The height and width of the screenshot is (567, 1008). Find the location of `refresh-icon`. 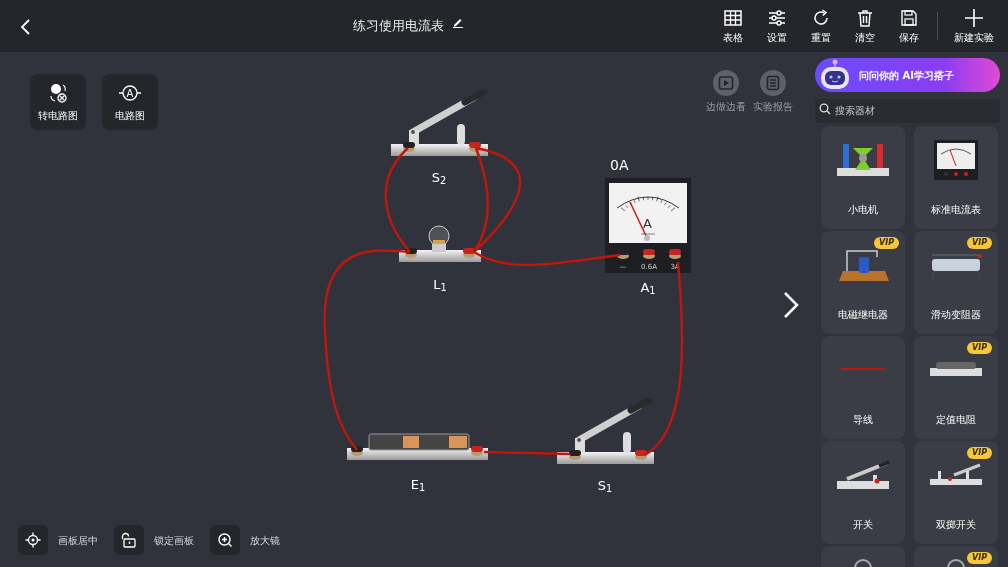

refresh-icon is located at coordinates (821, 17).